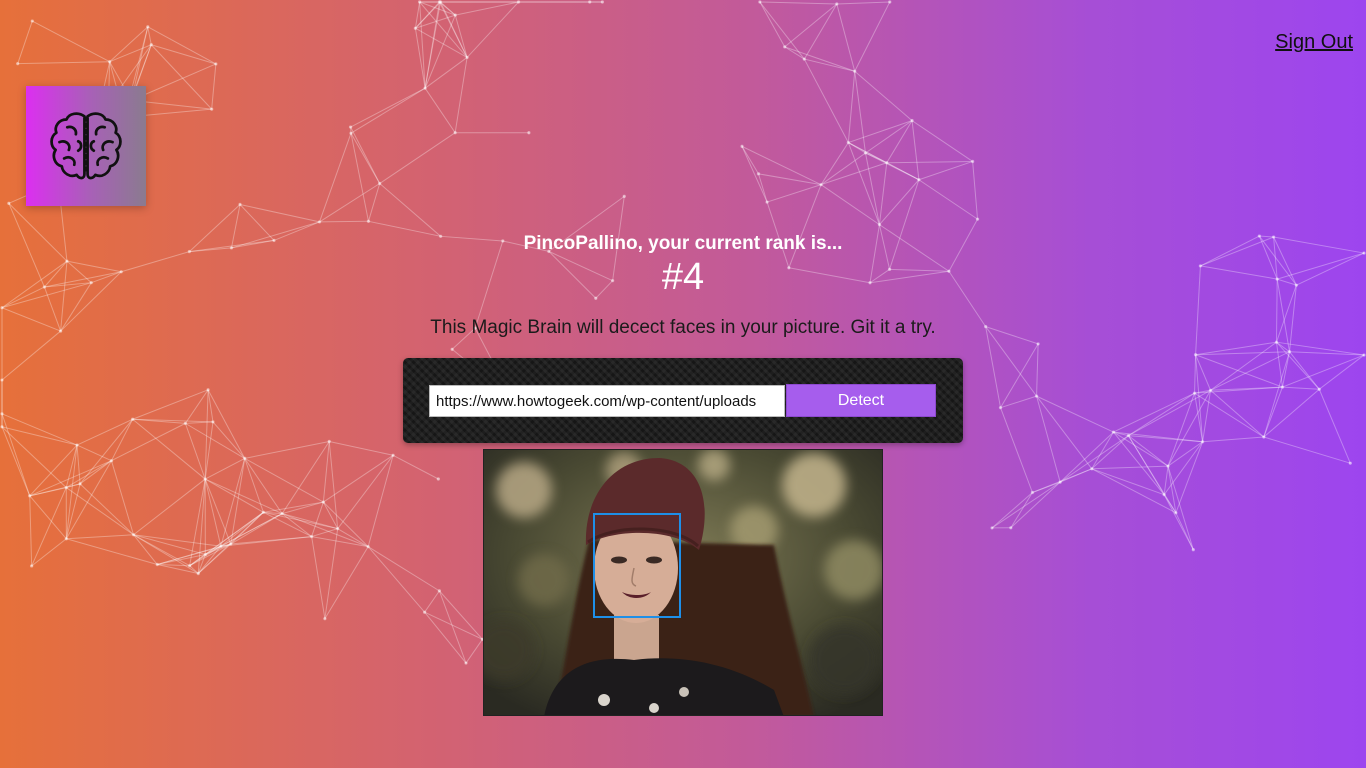  Describe the element at coordinates (637, 565) in the screenshot. I see `face-bounding-box` at that location.